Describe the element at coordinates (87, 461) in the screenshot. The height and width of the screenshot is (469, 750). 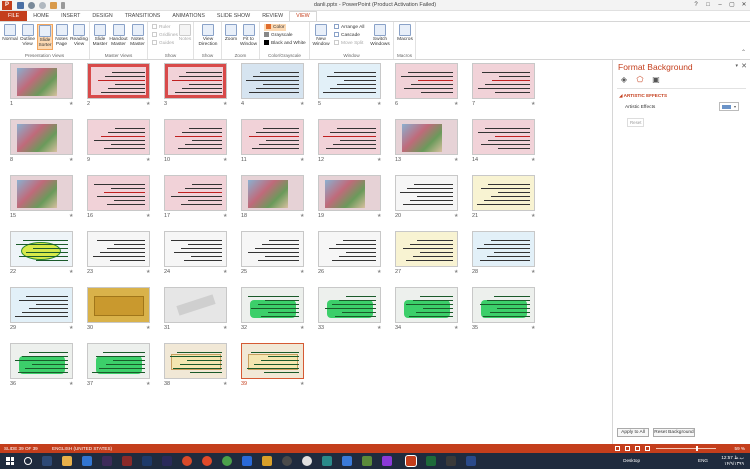
I see `word-icon` at that location.